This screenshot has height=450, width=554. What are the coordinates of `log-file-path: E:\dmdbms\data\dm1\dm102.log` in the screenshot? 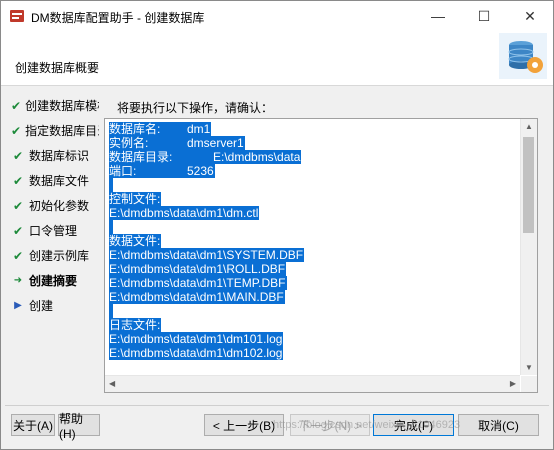 It's located at (196, 353).